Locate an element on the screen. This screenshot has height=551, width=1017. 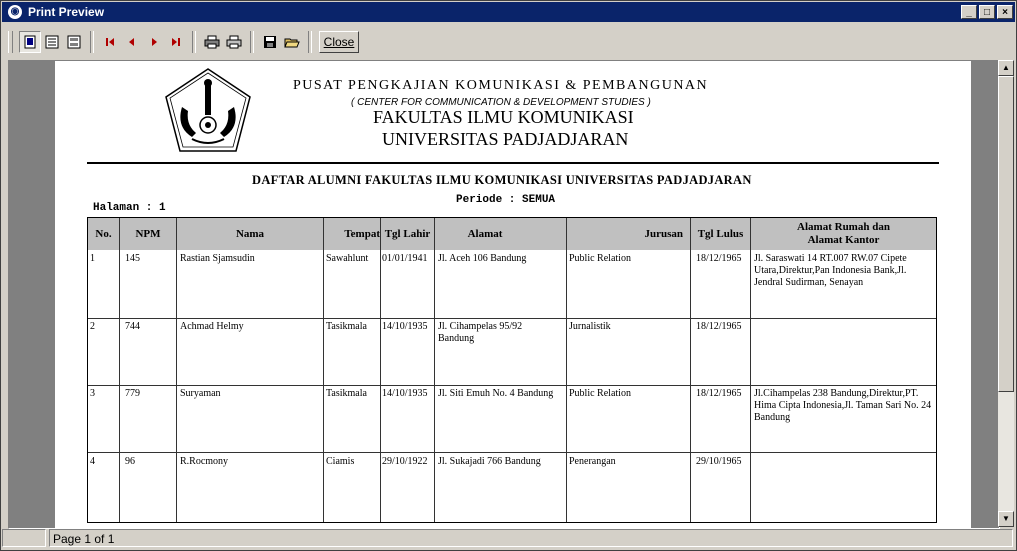
multi-page-icon is located at coordinates (52, 42).